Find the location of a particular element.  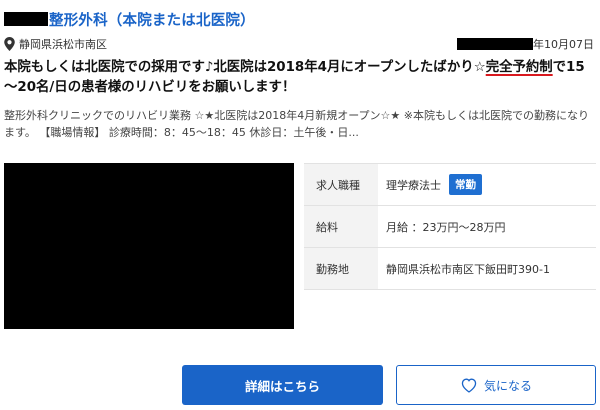

job-type-text: 理学療法士 is located at coordinates (413, 185).